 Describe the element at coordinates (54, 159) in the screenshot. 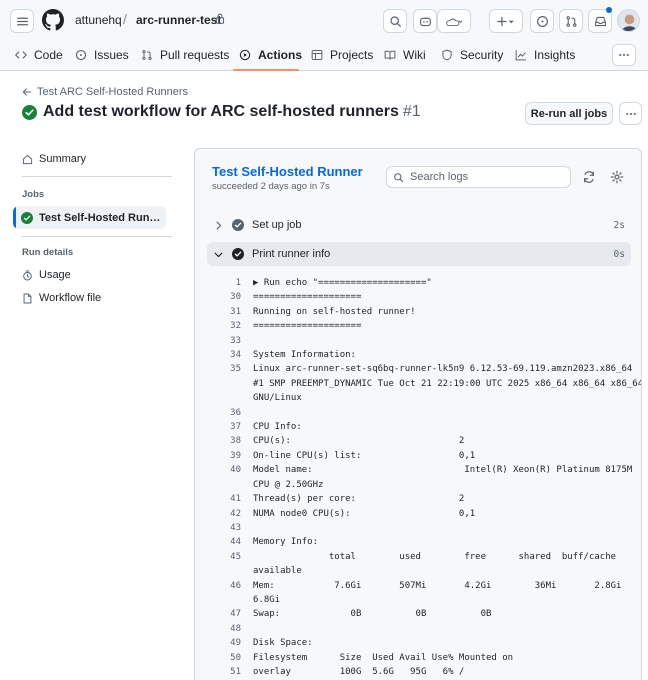

I see `sidebar-item-summary: Summary` at that location.